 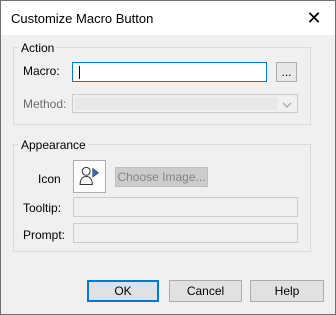 I want to click on macro-user-icon, so click(x=89, y=176).